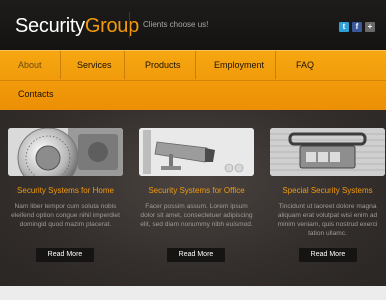 Image resolution: width=386 pixels, height=300 pixels. Describe the element at coordinates (65, 255) in the screenshot. I see `read-more-button-home: Read More` at that location.